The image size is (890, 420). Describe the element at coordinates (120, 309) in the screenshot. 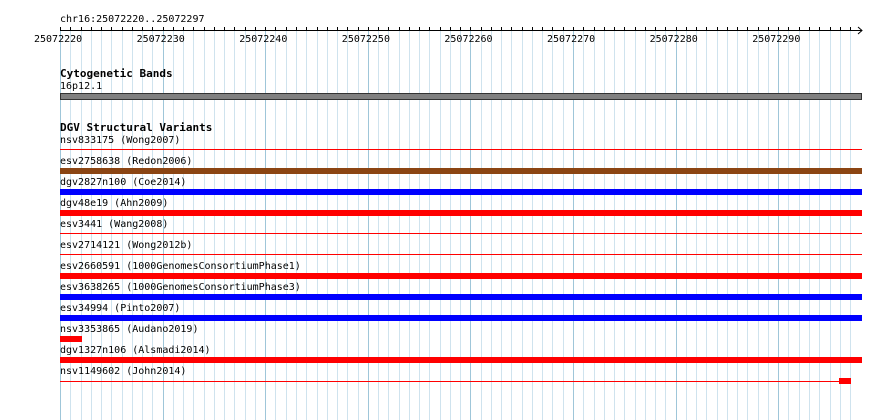

I see `variant-label: esv34994 (Pinto2007)` at that location.